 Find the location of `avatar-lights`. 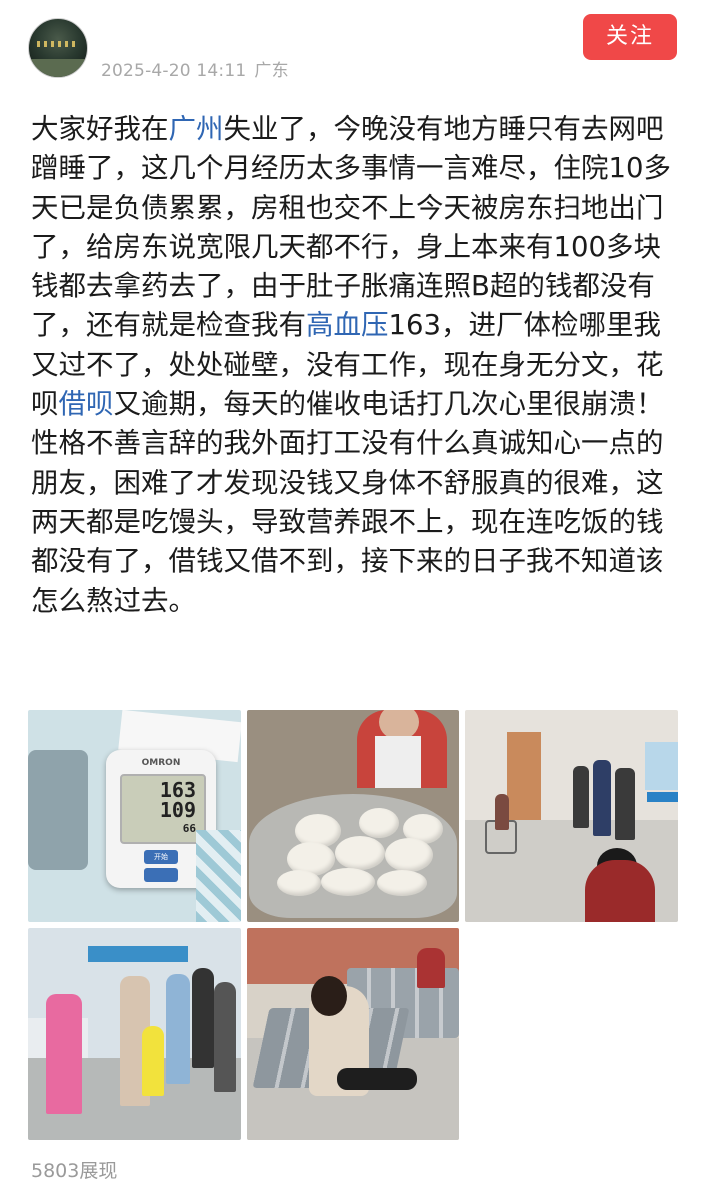

avatar-lights is located at coordinates (58, 44).